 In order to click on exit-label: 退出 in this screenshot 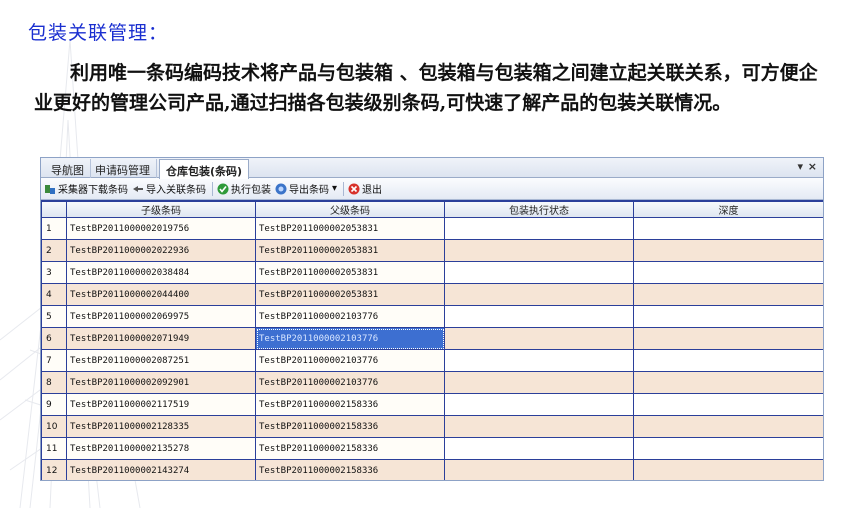, I will do `click(372, 190)`.